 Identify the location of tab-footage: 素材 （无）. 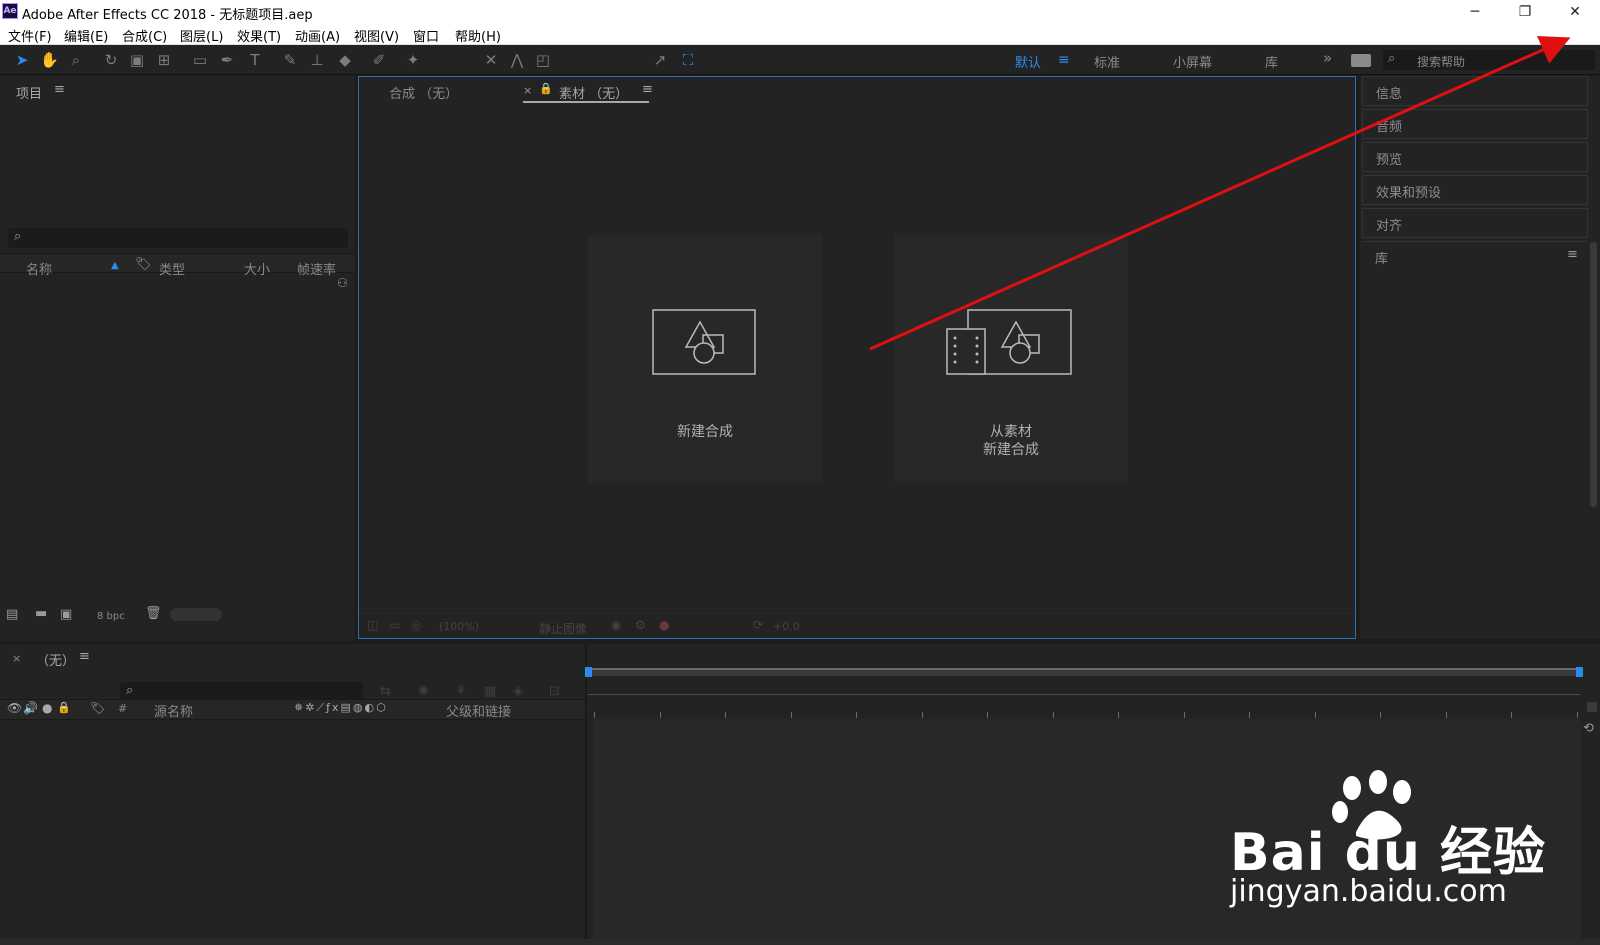
(593, 92).